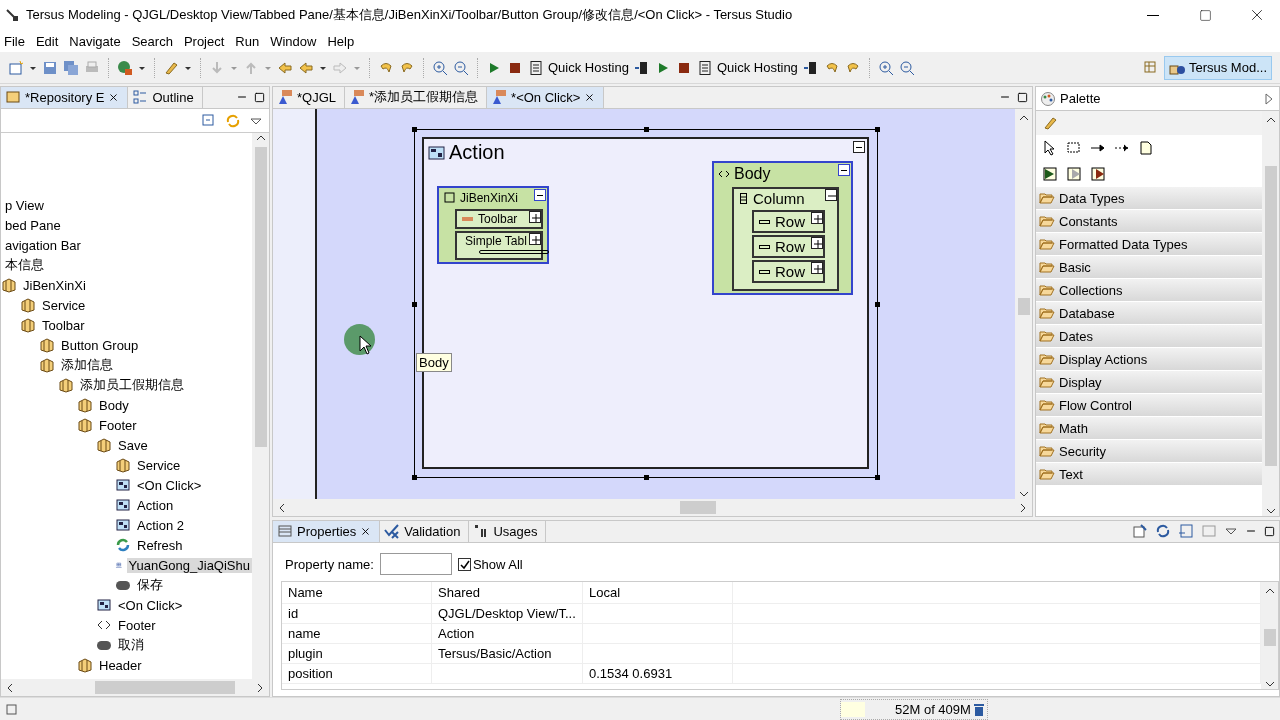 The height and width of the screenshot is (720, 1280). I want to click on palette-drawer: Security, so click(1149, 451).